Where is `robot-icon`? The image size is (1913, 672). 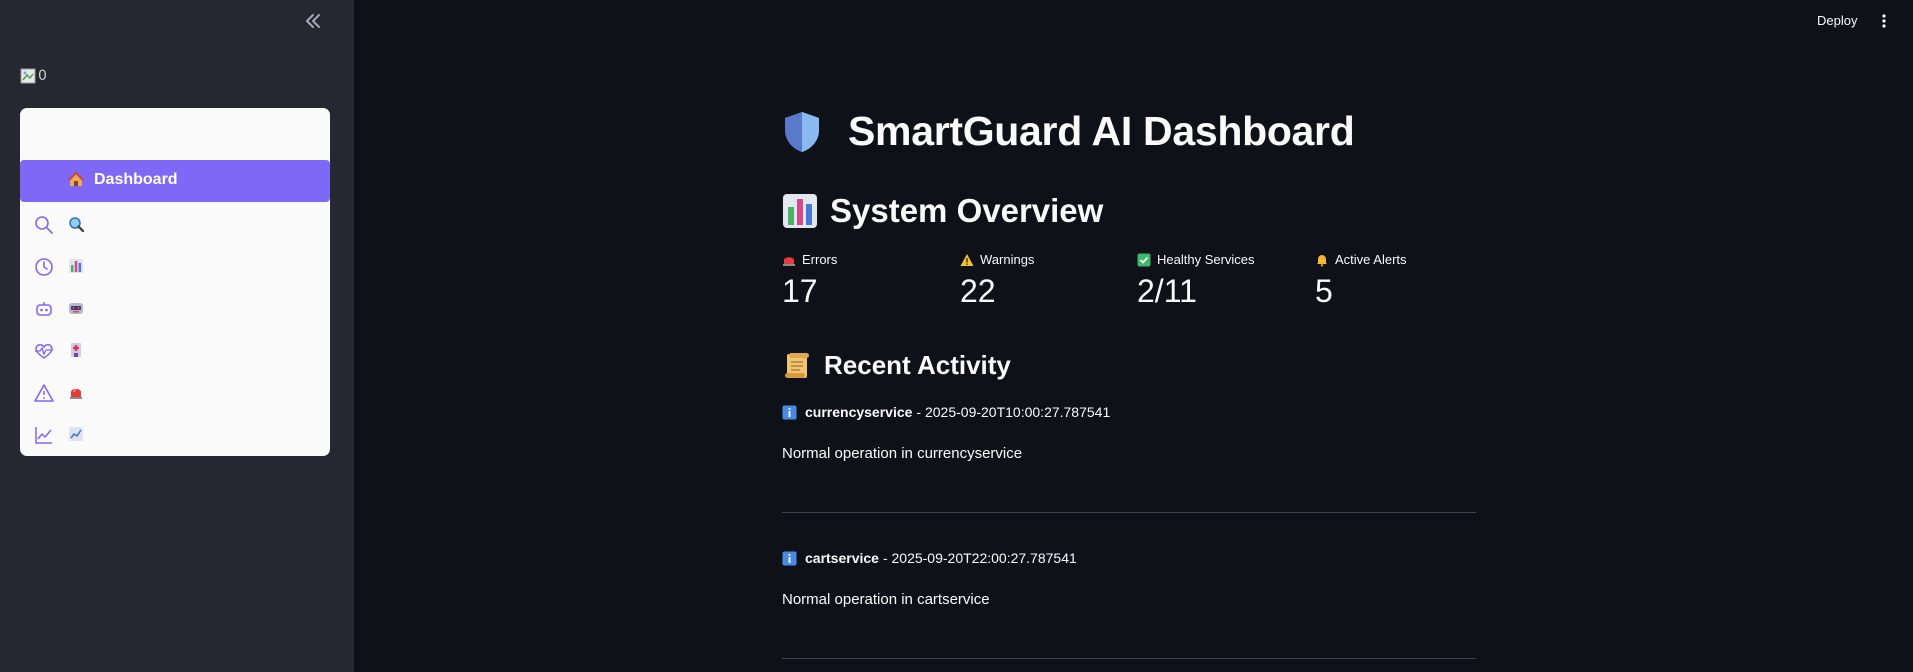
robot-icon is located at coordinates (44, 309).